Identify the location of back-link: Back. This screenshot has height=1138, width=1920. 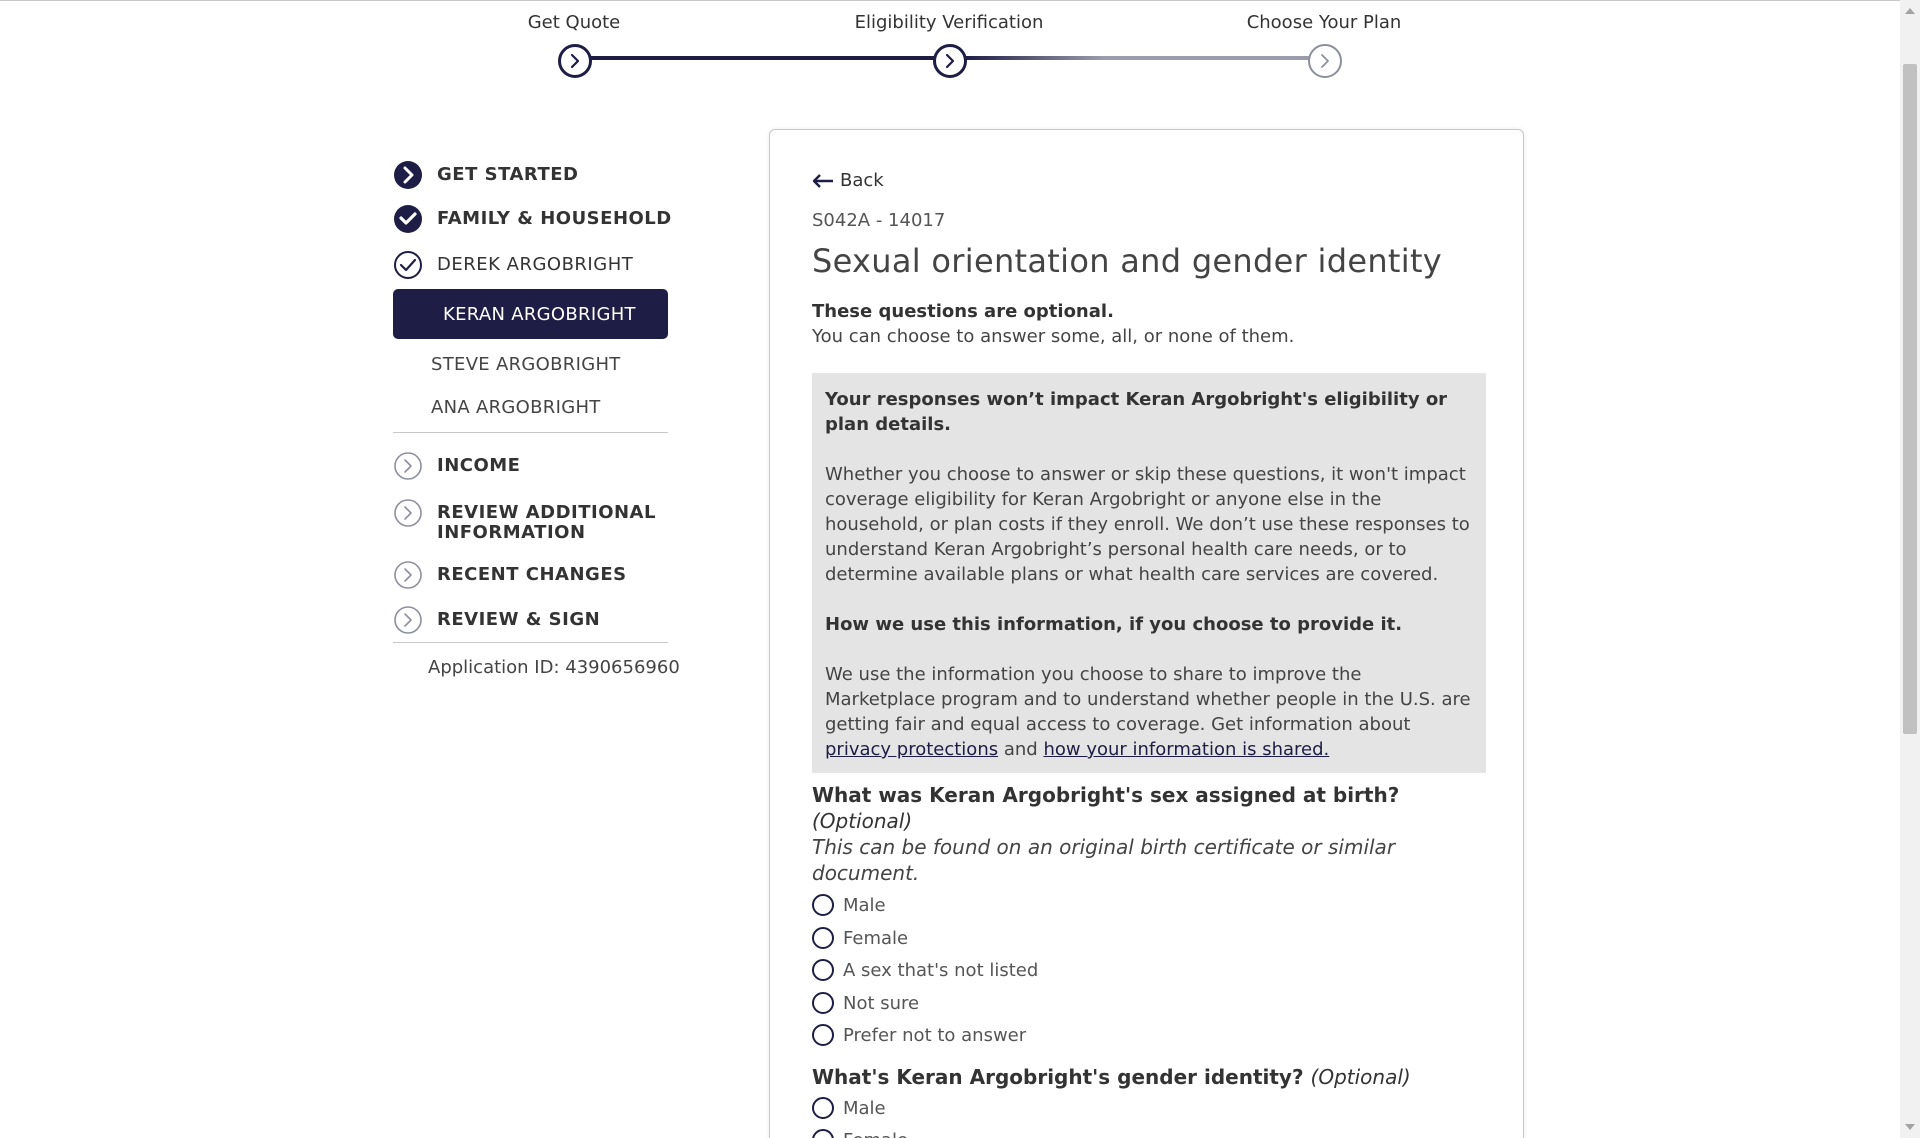
(848, 180).